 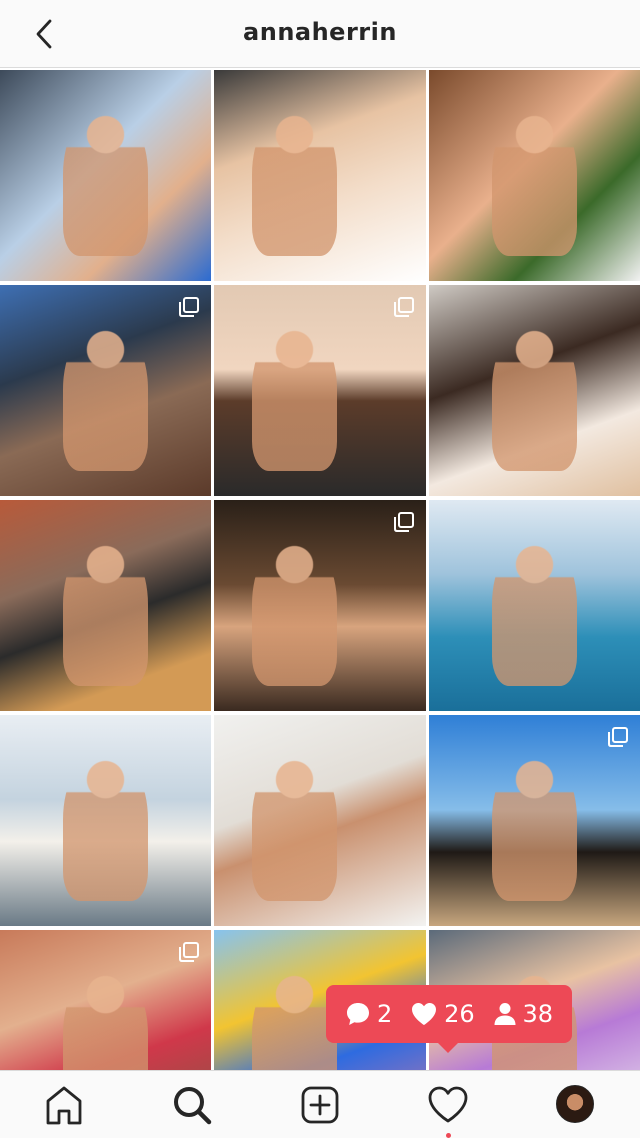 I want to click on activity-heart-button, so click(x=448, y=1110).